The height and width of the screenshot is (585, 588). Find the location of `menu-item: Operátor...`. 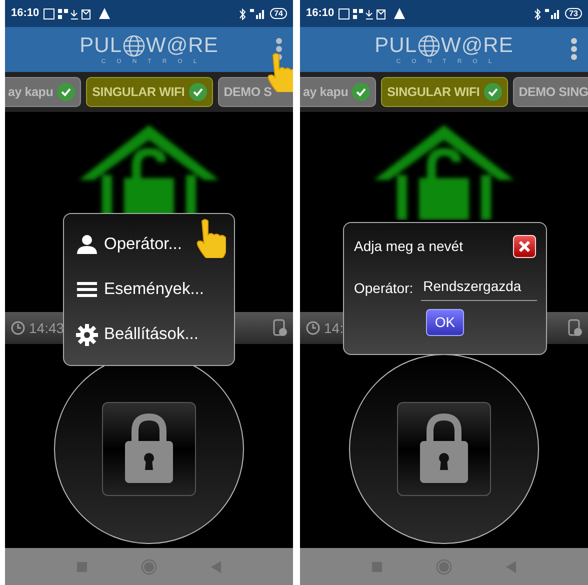

menu-item: Operátor... is located at coordinates (149, 244).